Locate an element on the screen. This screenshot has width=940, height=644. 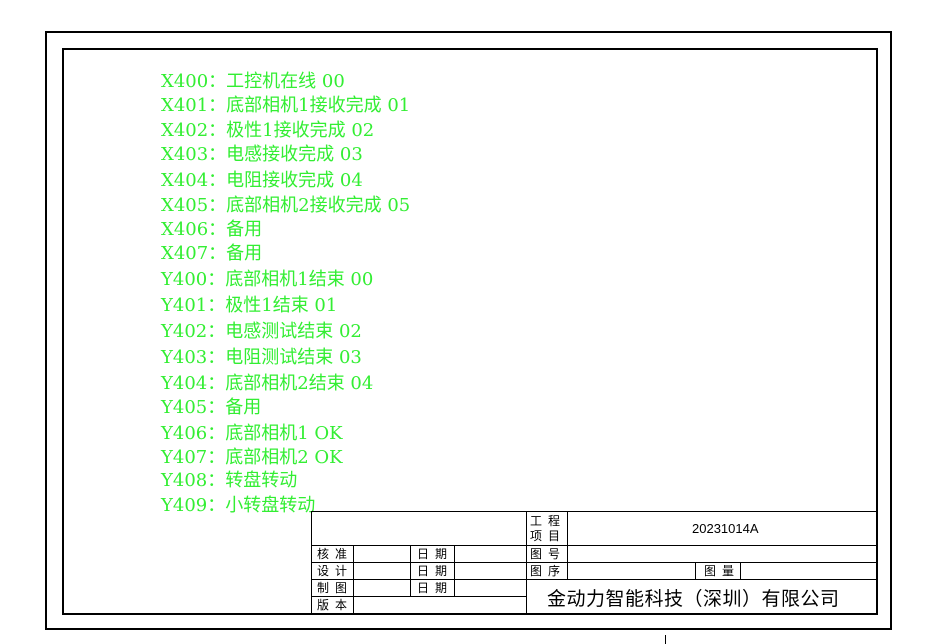
io-code: X405： is located at coordinates (194, 205).